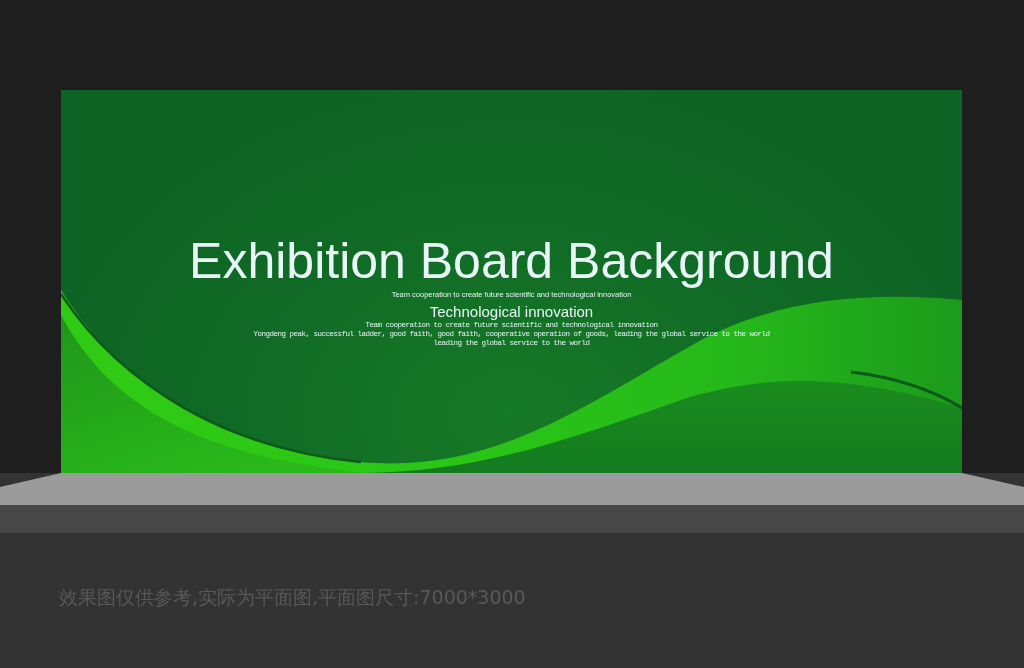 The image size is (1024, 668). I want to click on board-subtitle: Technological innovation, so click(511, 312).